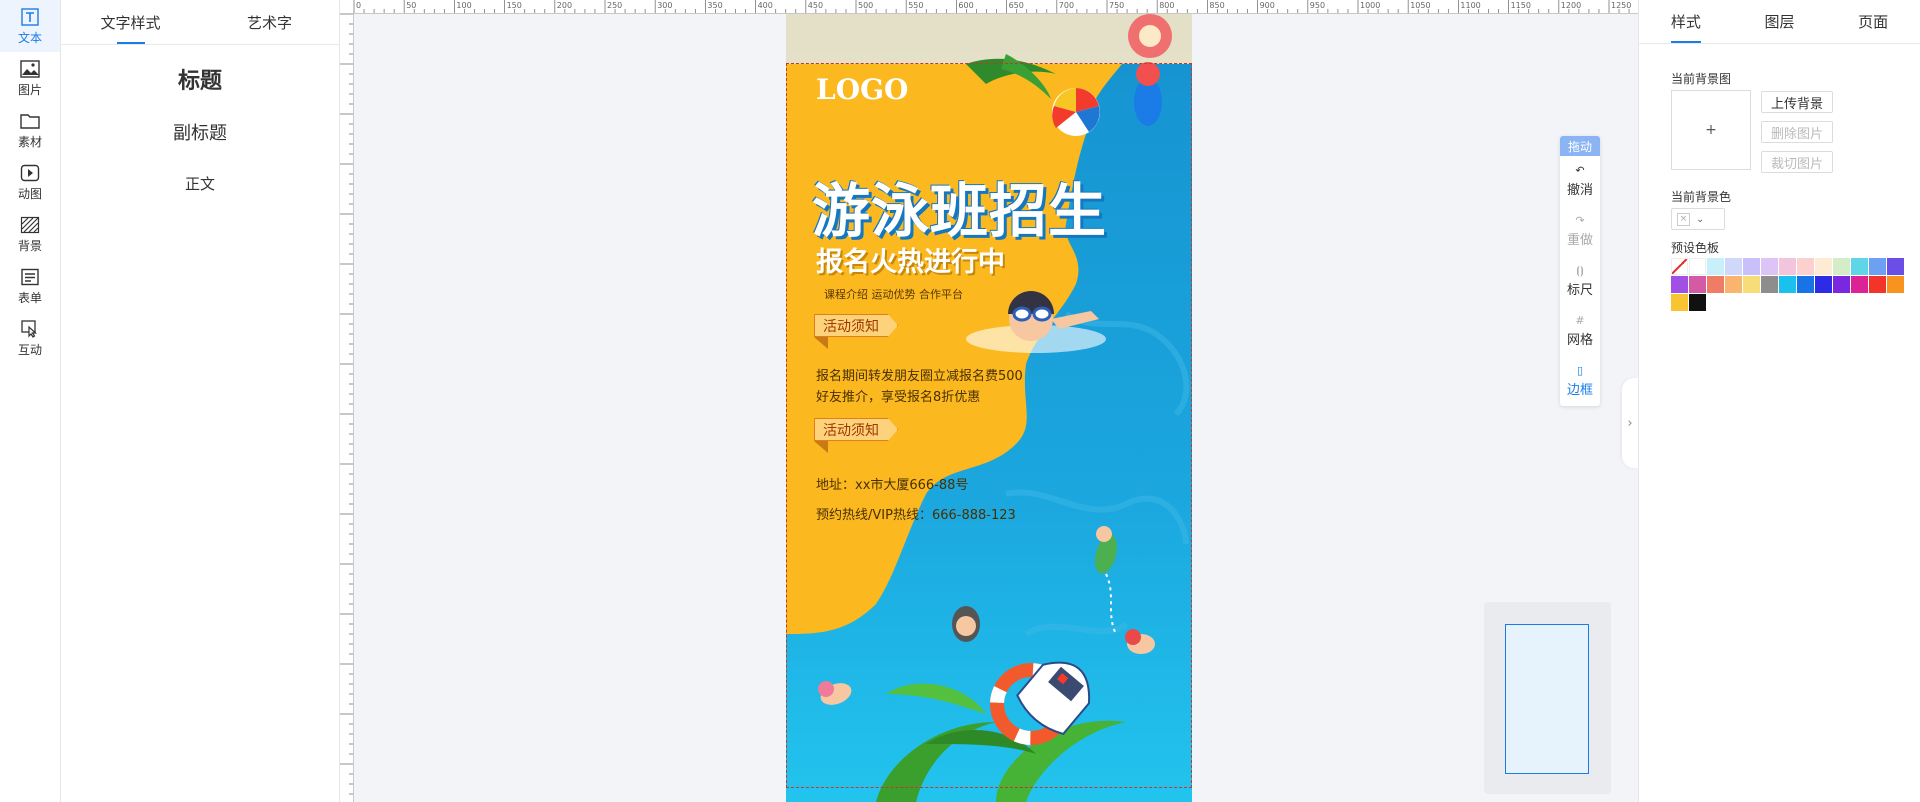 The width and height of the screenshot is (1920, 802). Describe the element at coordinates (1797, 132) in the screenshot. I see `delete-image-button: 删除图片` at that location.